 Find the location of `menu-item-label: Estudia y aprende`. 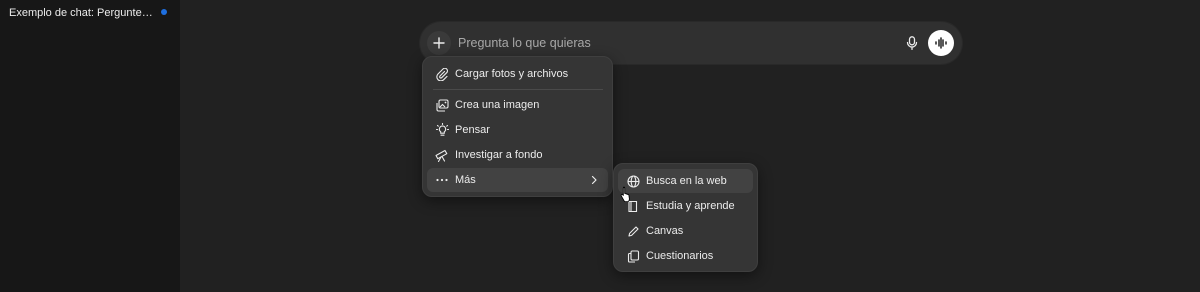

menu-item-label: Estudia y aprende is located at coordinates (690, 206).